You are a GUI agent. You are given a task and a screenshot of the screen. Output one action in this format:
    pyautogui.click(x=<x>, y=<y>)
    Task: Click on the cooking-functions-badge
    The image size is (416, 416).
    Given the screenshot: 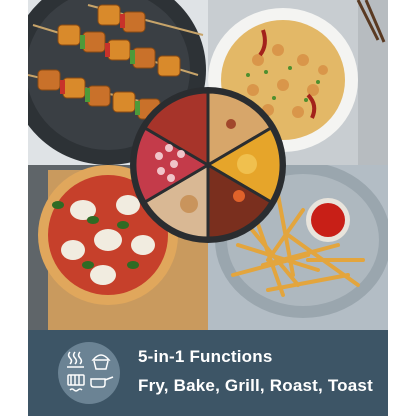 What is the action you would take?
    pyautogui.click(x=89, y=373)
    